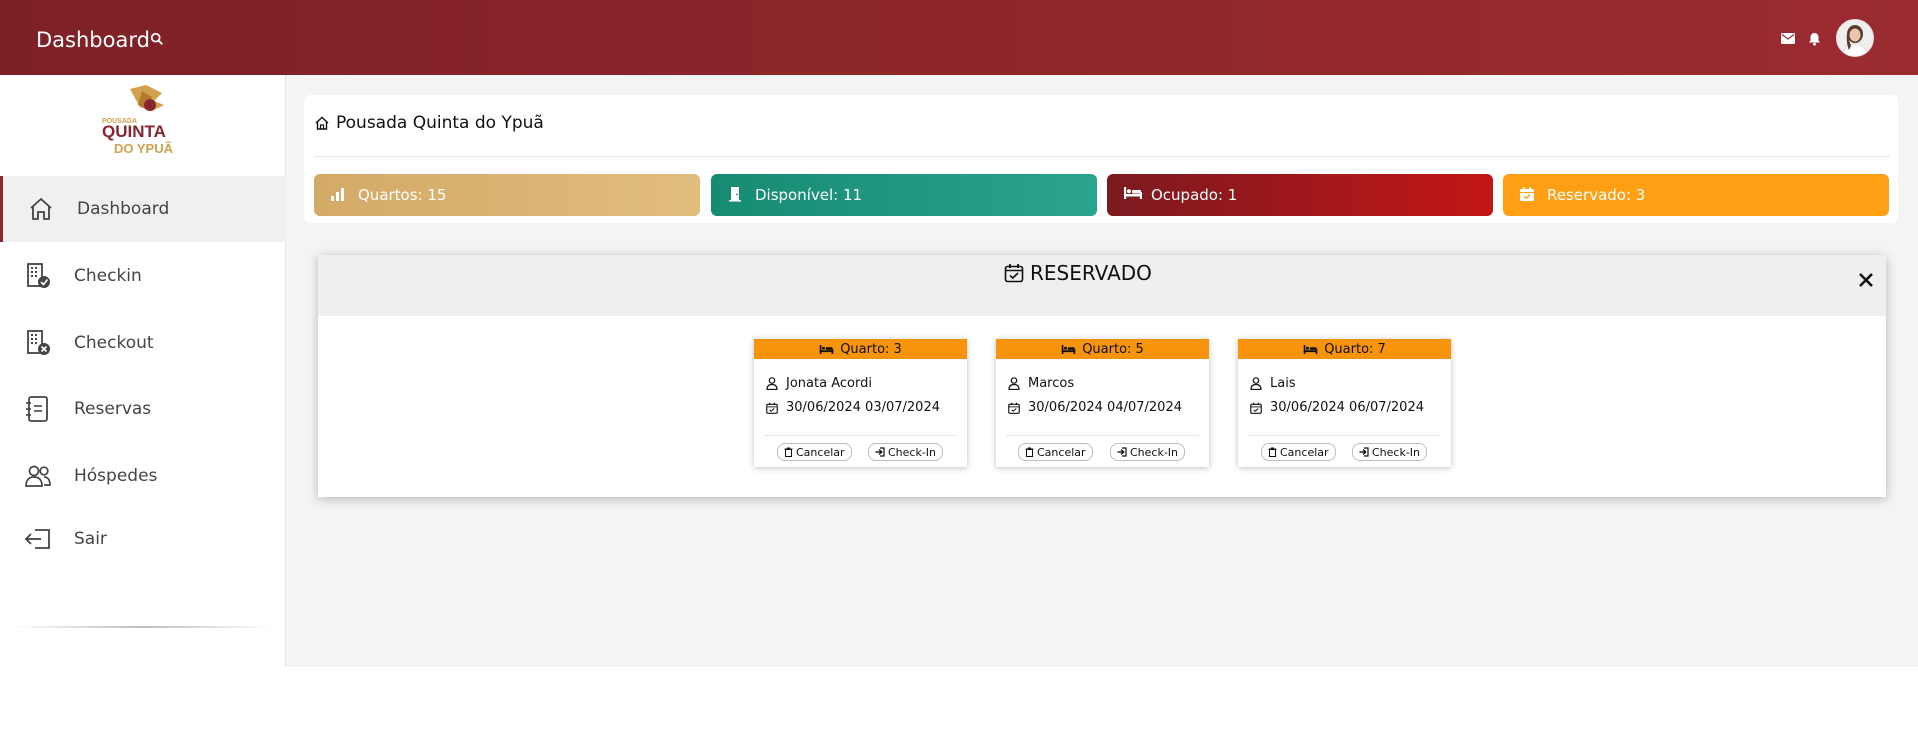  What do you see at coordinates (38, 276) in the screenshot?
I see `building-check-icon` at bounding box center [38, 276].